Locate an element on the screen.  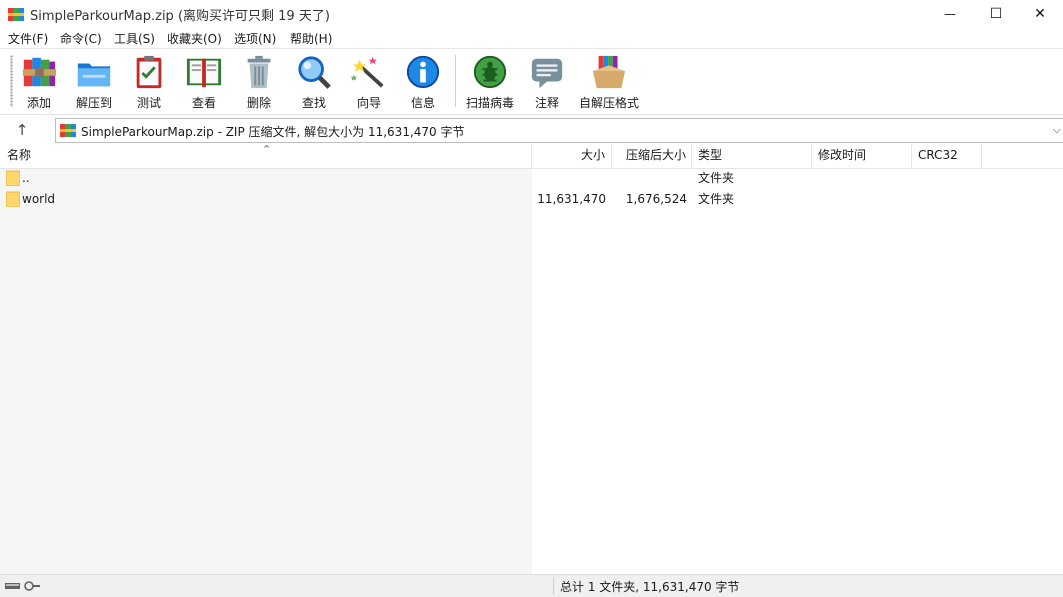
row-size is located at coordinates (569, 178).